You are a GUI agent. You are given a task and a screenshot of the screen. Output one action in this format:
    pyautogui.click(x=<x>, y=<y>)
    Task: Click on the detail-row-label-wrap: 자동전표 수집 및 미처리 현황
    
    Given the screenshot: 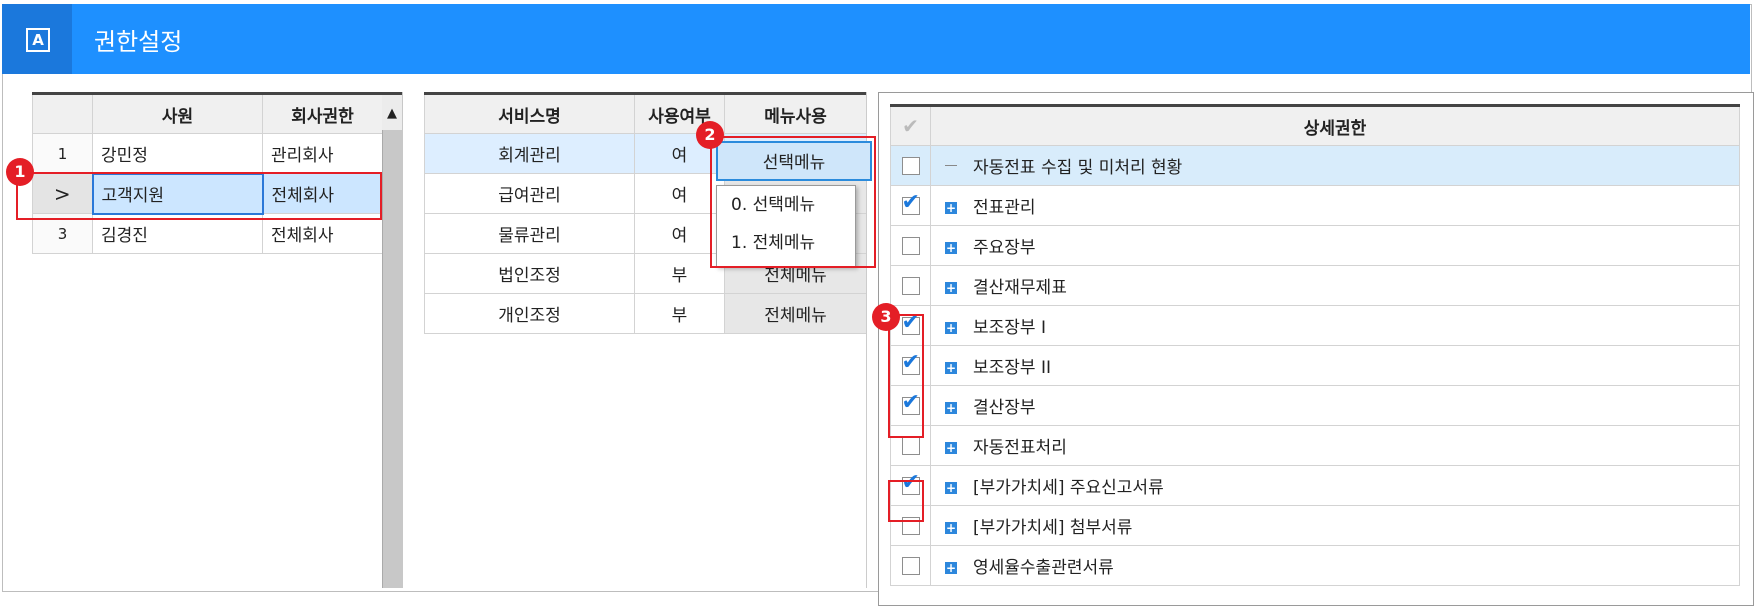 What is the action you would take?
    pyautogui.click(x=1335, y=165)
    